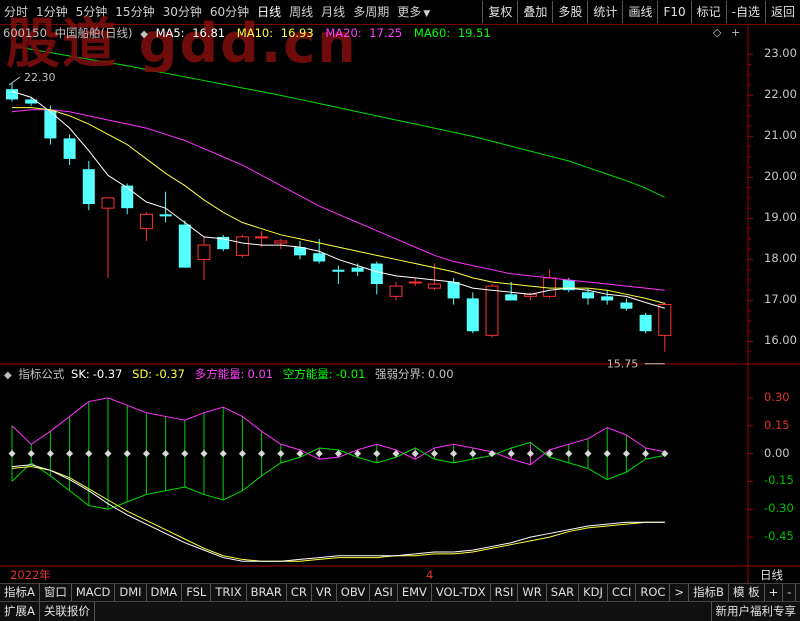 The width and height of the screenshot is (800, 621). What do you see at coordinates (415, 592) in the screenshot?
I see `indicator-tab: EMV` at bounding box center [415, 592].